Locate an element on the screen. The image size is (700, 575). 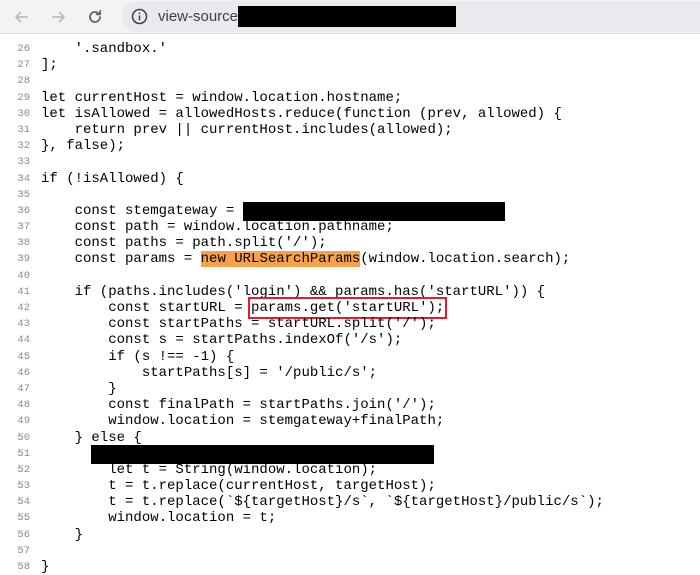
back-button is located at coordinates (21, 17).